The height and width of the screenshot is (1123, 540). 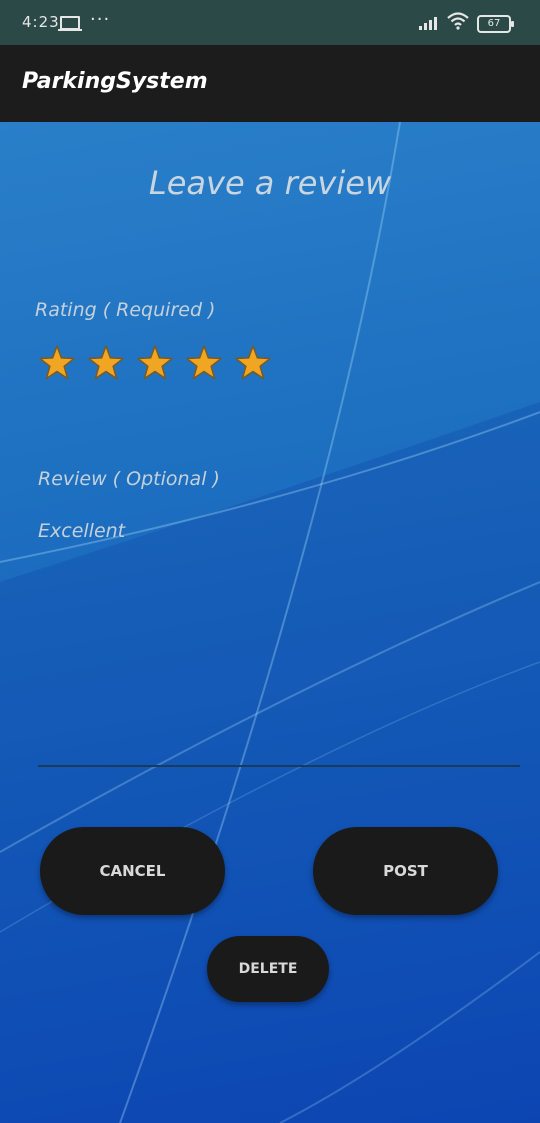 I want to click on post-button: POST, so click(x=405, y=871).